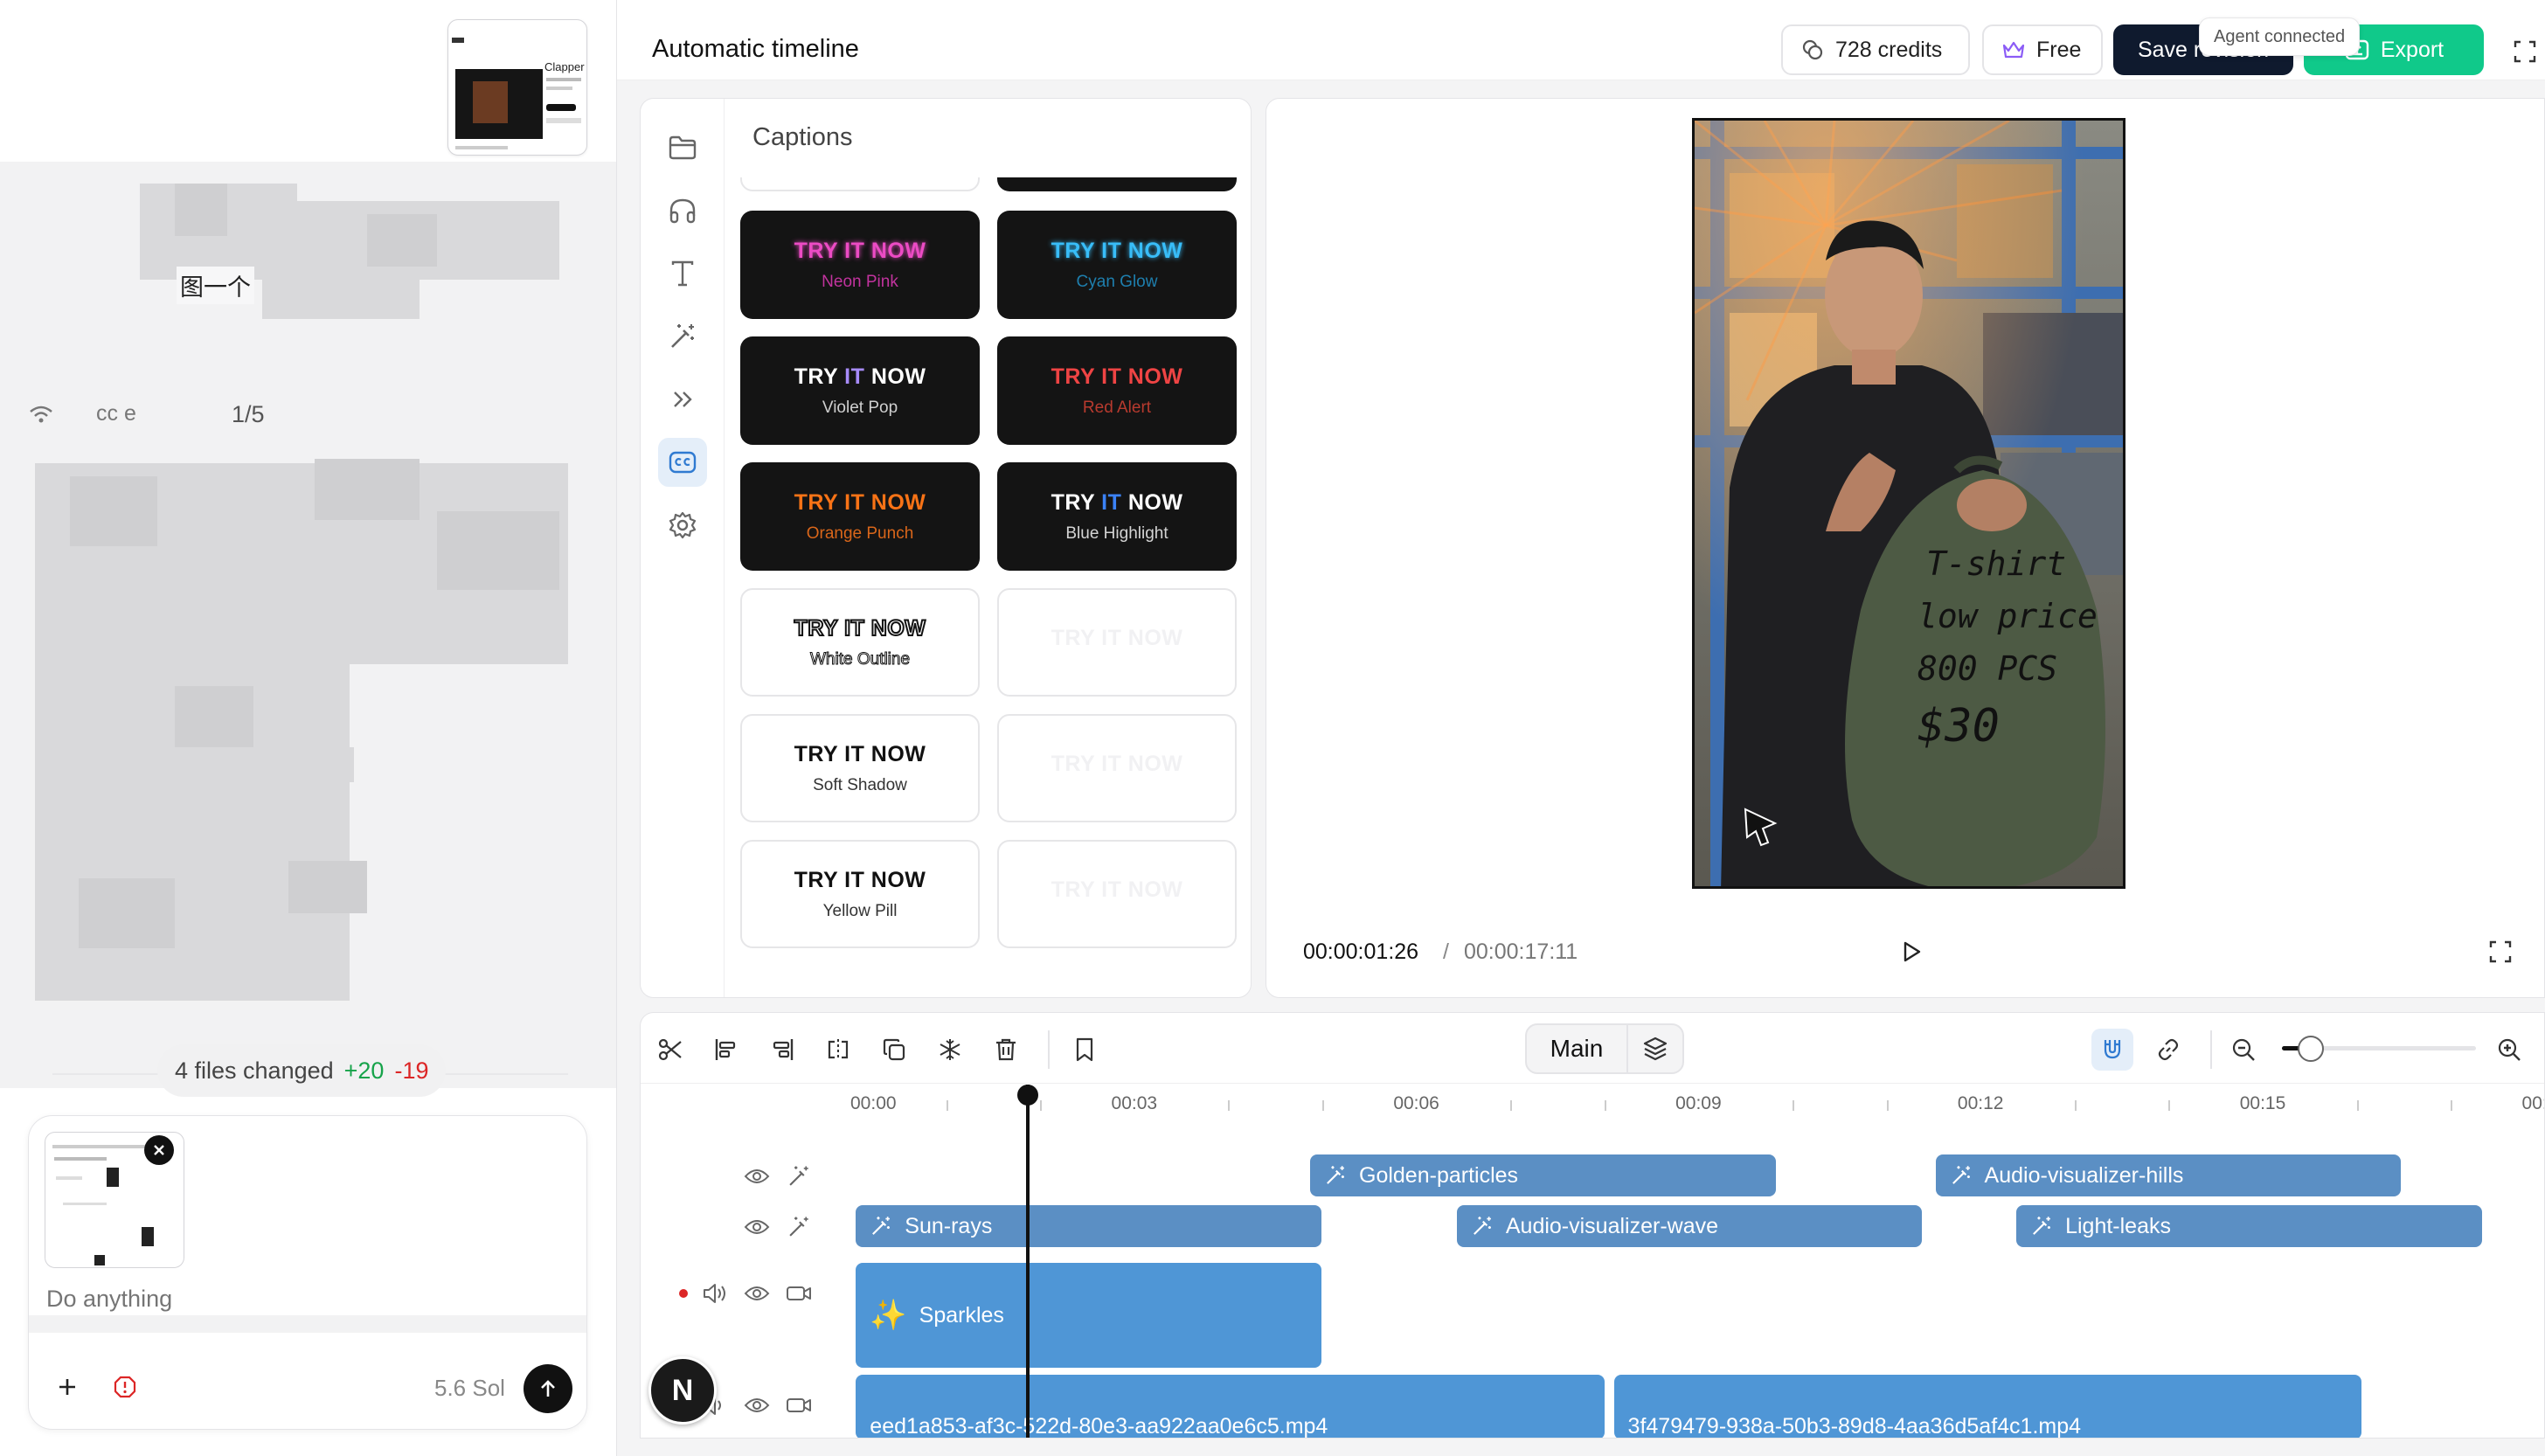 Image resolution: width=2545 pixels, height=1456 pixels. What do you see at coordinates (2311, 1049) in the screenshot?
I see `zoom-slider-thumb` at bounding box center [2311, 1049].